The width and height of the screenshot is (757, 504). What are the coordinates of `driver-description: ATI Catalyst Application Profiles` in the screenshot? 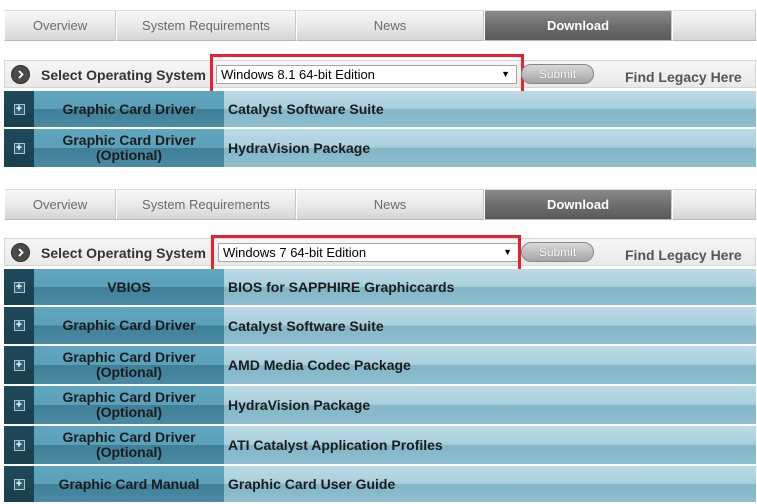 It's located at (490, 445).